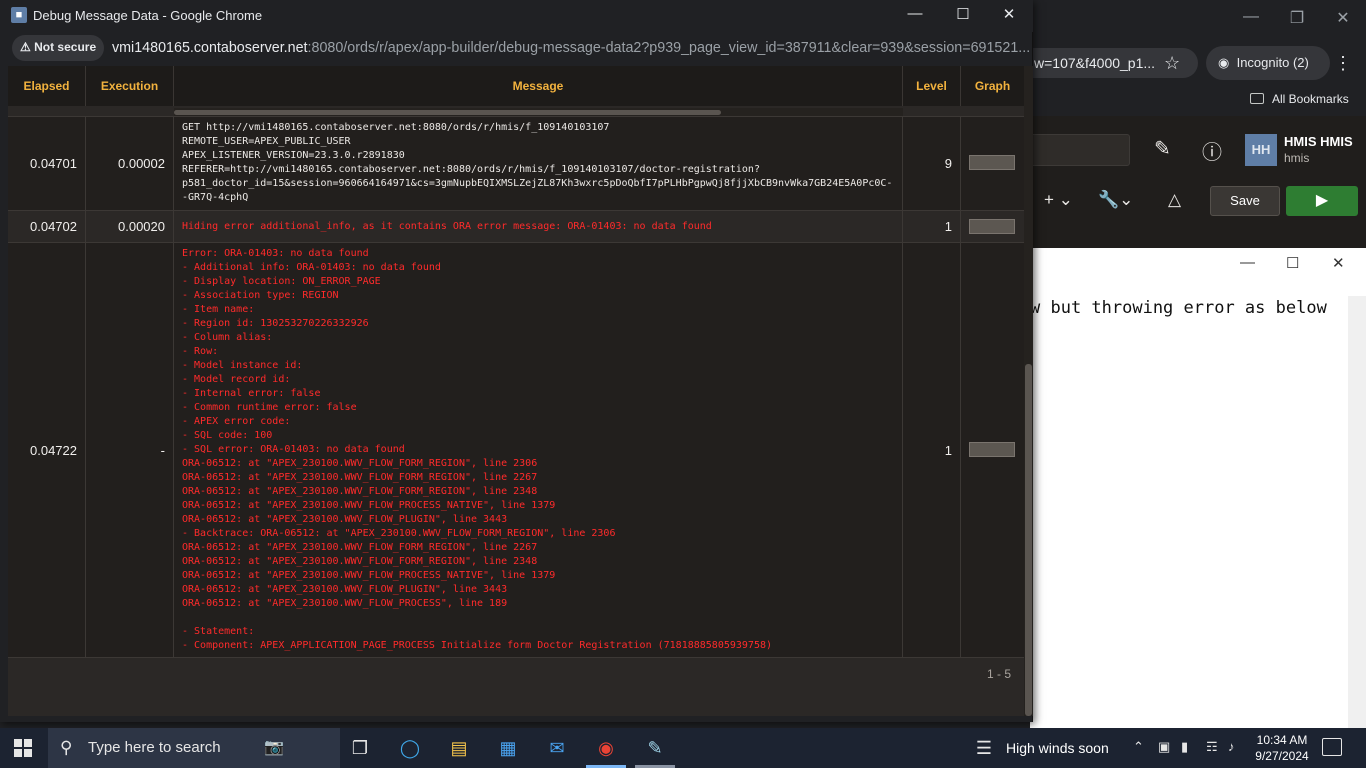 Image resolution: width=1366 pixels, height=768 pixels. Describe the element at coordinates (538, 86) in the screenshot. I see `column-header-message: Message` at that location.